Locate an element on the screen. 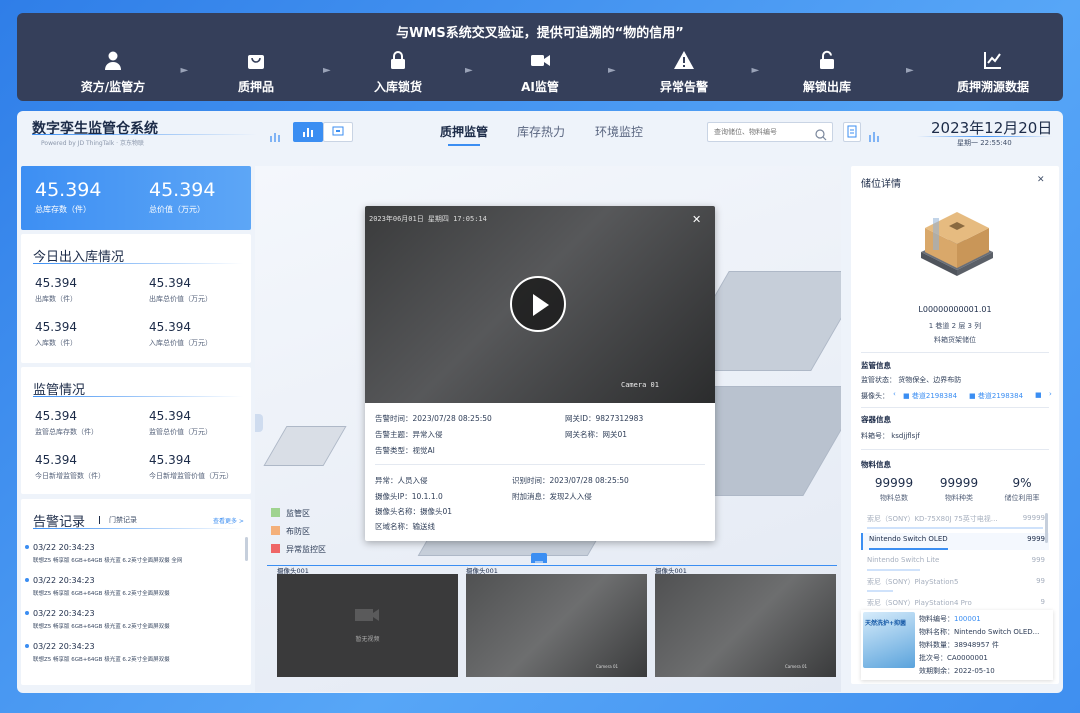  stat-value: 9% is located at coordinates (1022, 483).